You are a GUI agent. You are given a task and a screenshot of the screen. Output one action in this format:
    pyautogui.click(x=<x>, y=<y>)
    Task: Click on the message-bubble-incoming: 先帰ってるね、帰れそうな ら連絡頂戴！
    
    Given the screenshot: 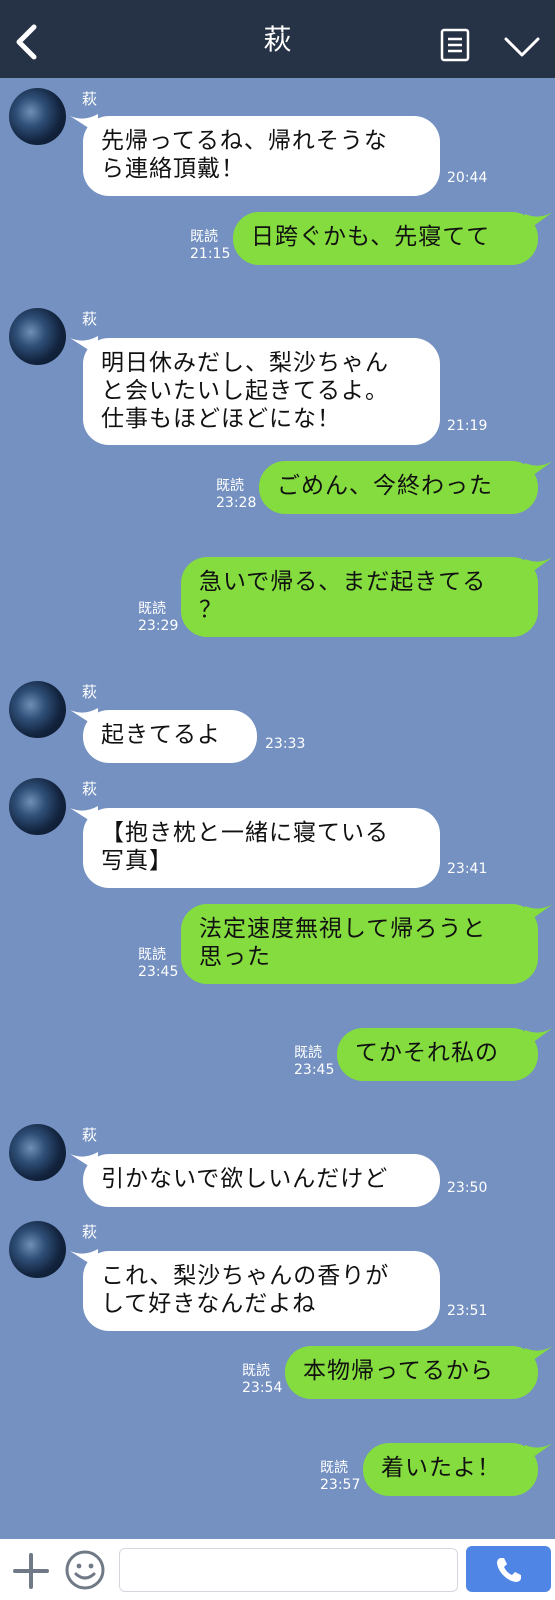 What is the action you would take?
    pyautogui.click(x=261, y=156)
    